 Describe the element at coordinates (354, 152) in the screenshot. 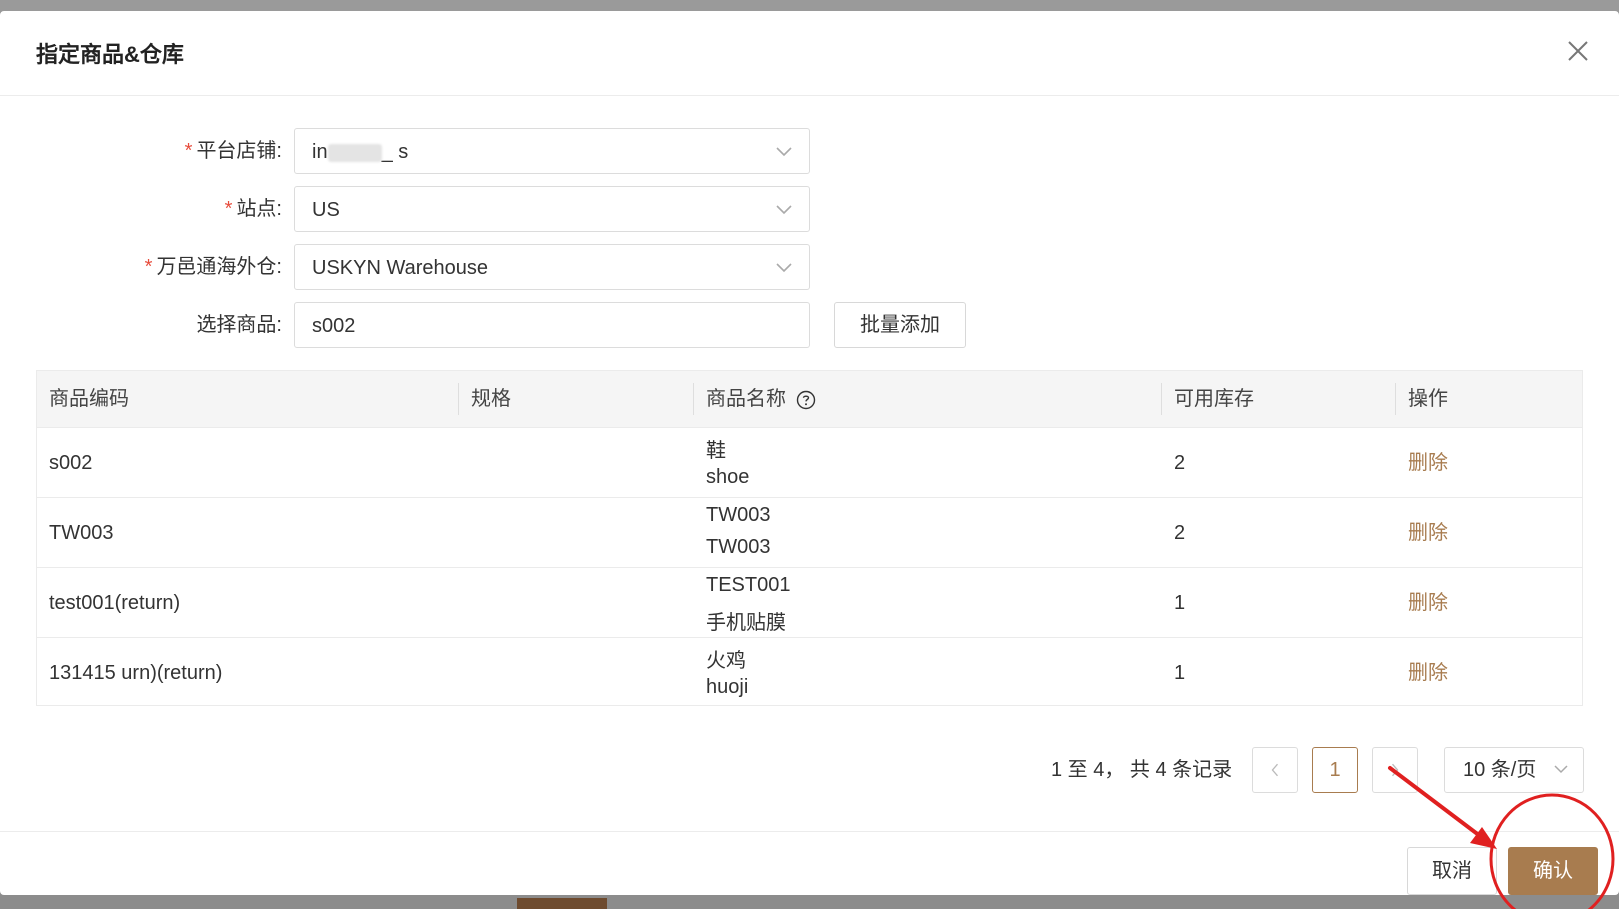

I see `redacted-blur` at that location.